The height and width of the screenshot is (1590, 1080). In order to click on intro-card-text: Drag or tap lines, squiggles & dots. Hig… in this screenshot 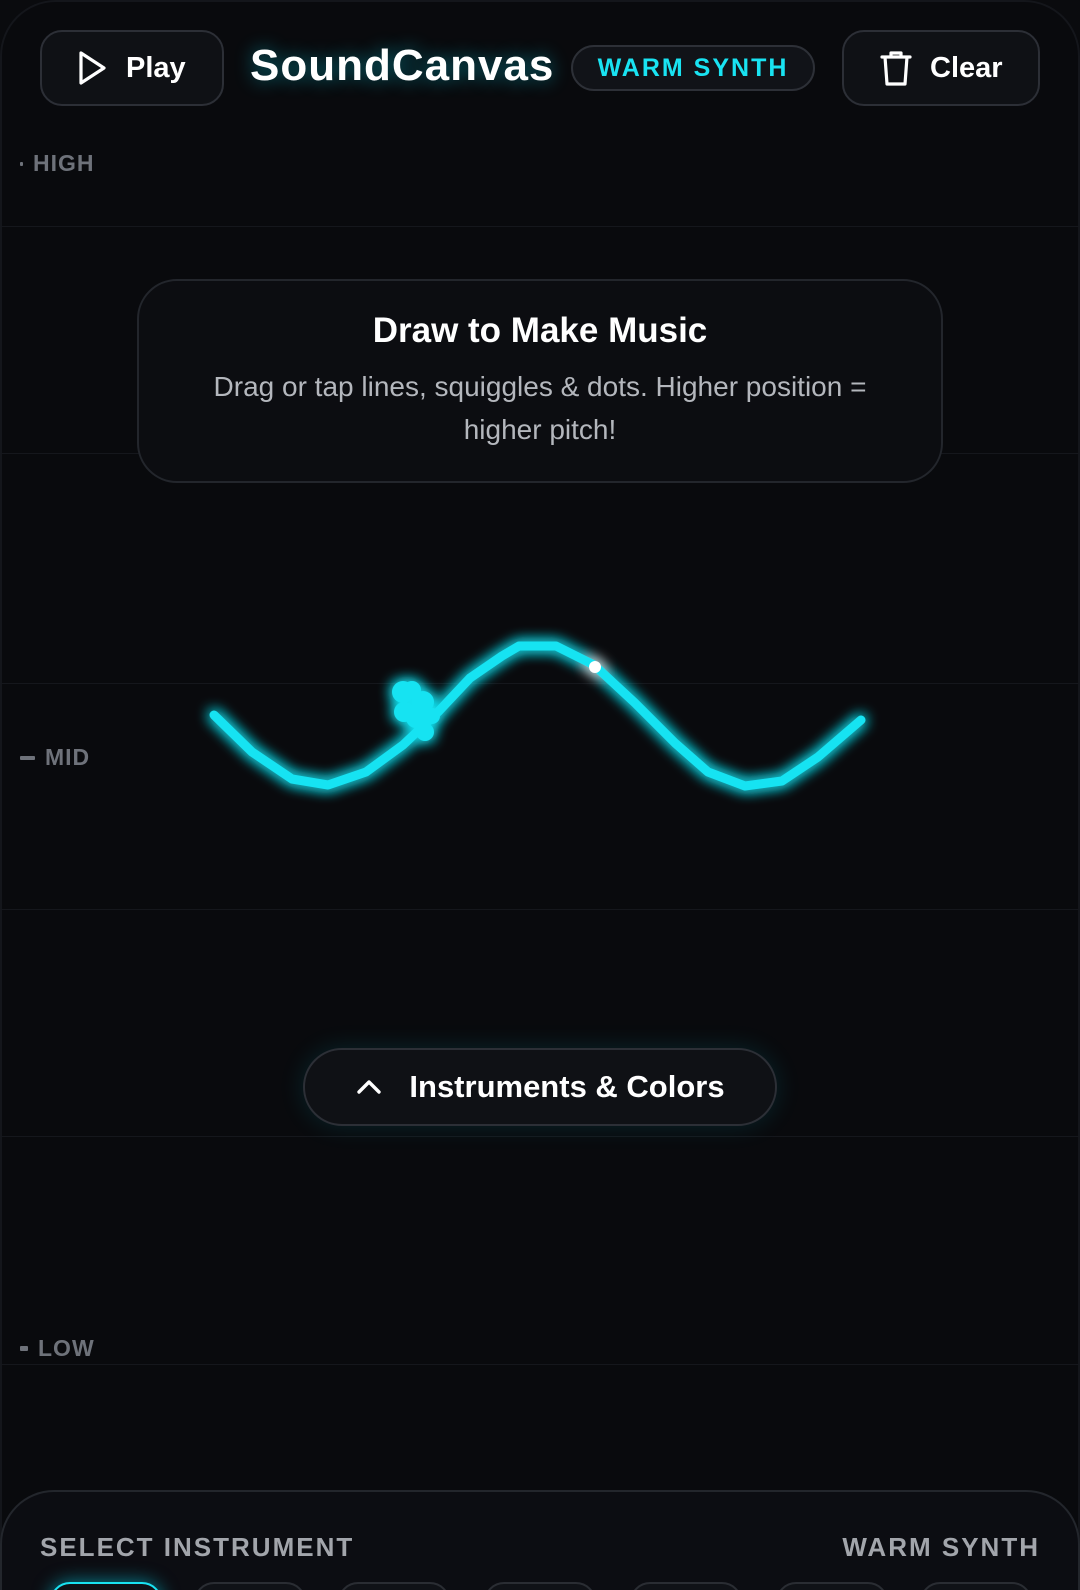, I will do `click(540, 408)`.